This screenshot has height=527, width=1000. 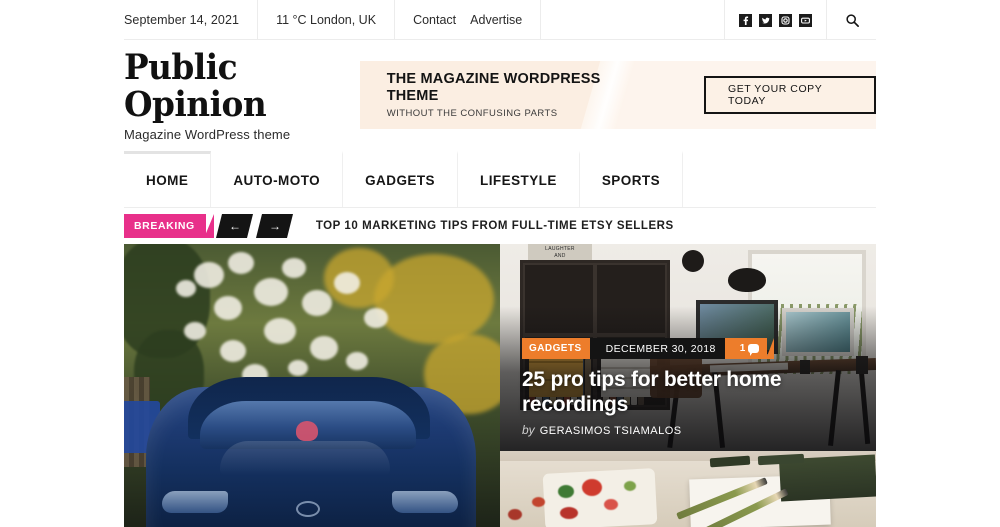 I want to click on car-headlight-left, so click(x=195, y=502).